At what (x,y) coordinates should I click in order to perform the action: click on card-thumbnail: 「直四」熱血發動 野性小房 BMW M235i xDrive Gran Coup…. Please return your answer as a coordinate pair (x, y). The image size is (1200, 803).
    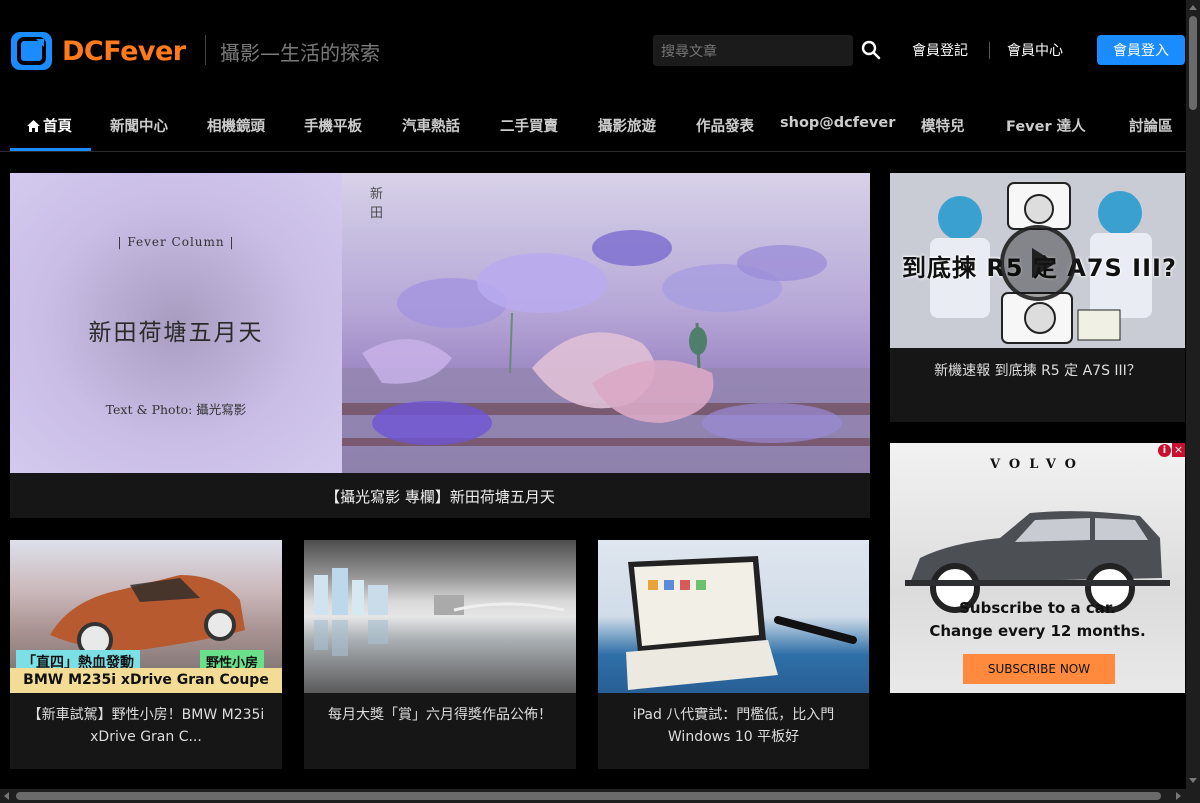
    Looking at the image, I should click on (146, 616).